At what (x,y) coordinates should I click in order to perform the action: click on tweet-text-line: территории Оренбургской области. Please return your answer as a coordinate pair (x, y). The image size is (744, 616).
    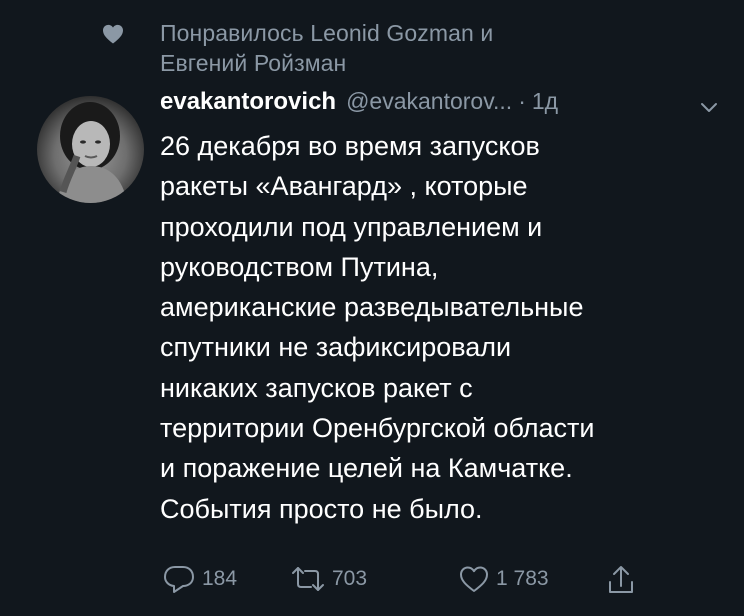
    Looking at the image, I should click on (377, 428).